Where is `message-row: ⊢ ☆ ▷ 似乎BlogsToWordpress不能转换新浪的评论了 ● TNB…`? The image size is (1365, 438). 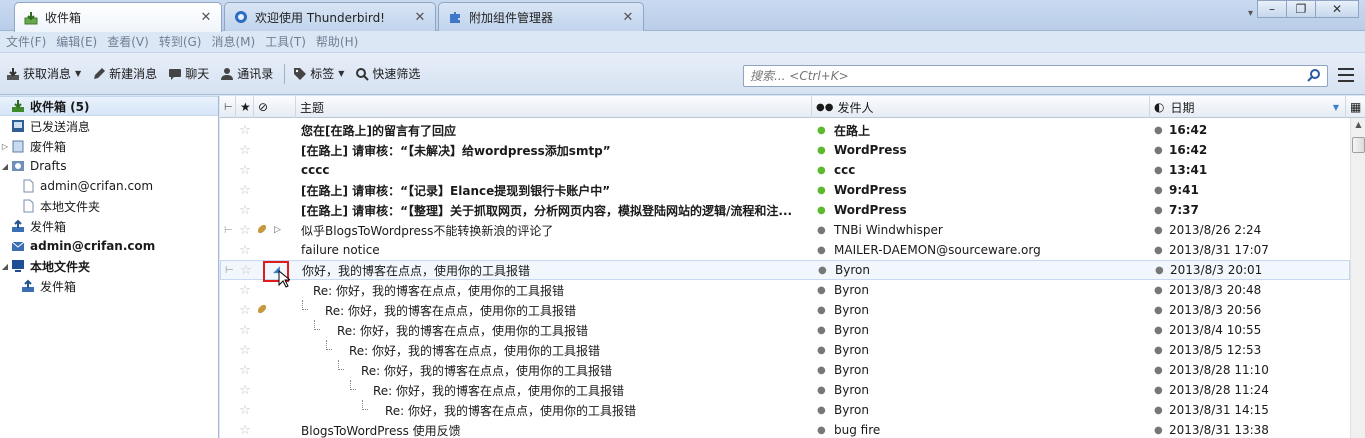
message-row: ⊢ ☆ ▷ 似乎BlogsToWordpress不能转换新浪的评论了 ● TNB… is located at coordinates (785, 230).